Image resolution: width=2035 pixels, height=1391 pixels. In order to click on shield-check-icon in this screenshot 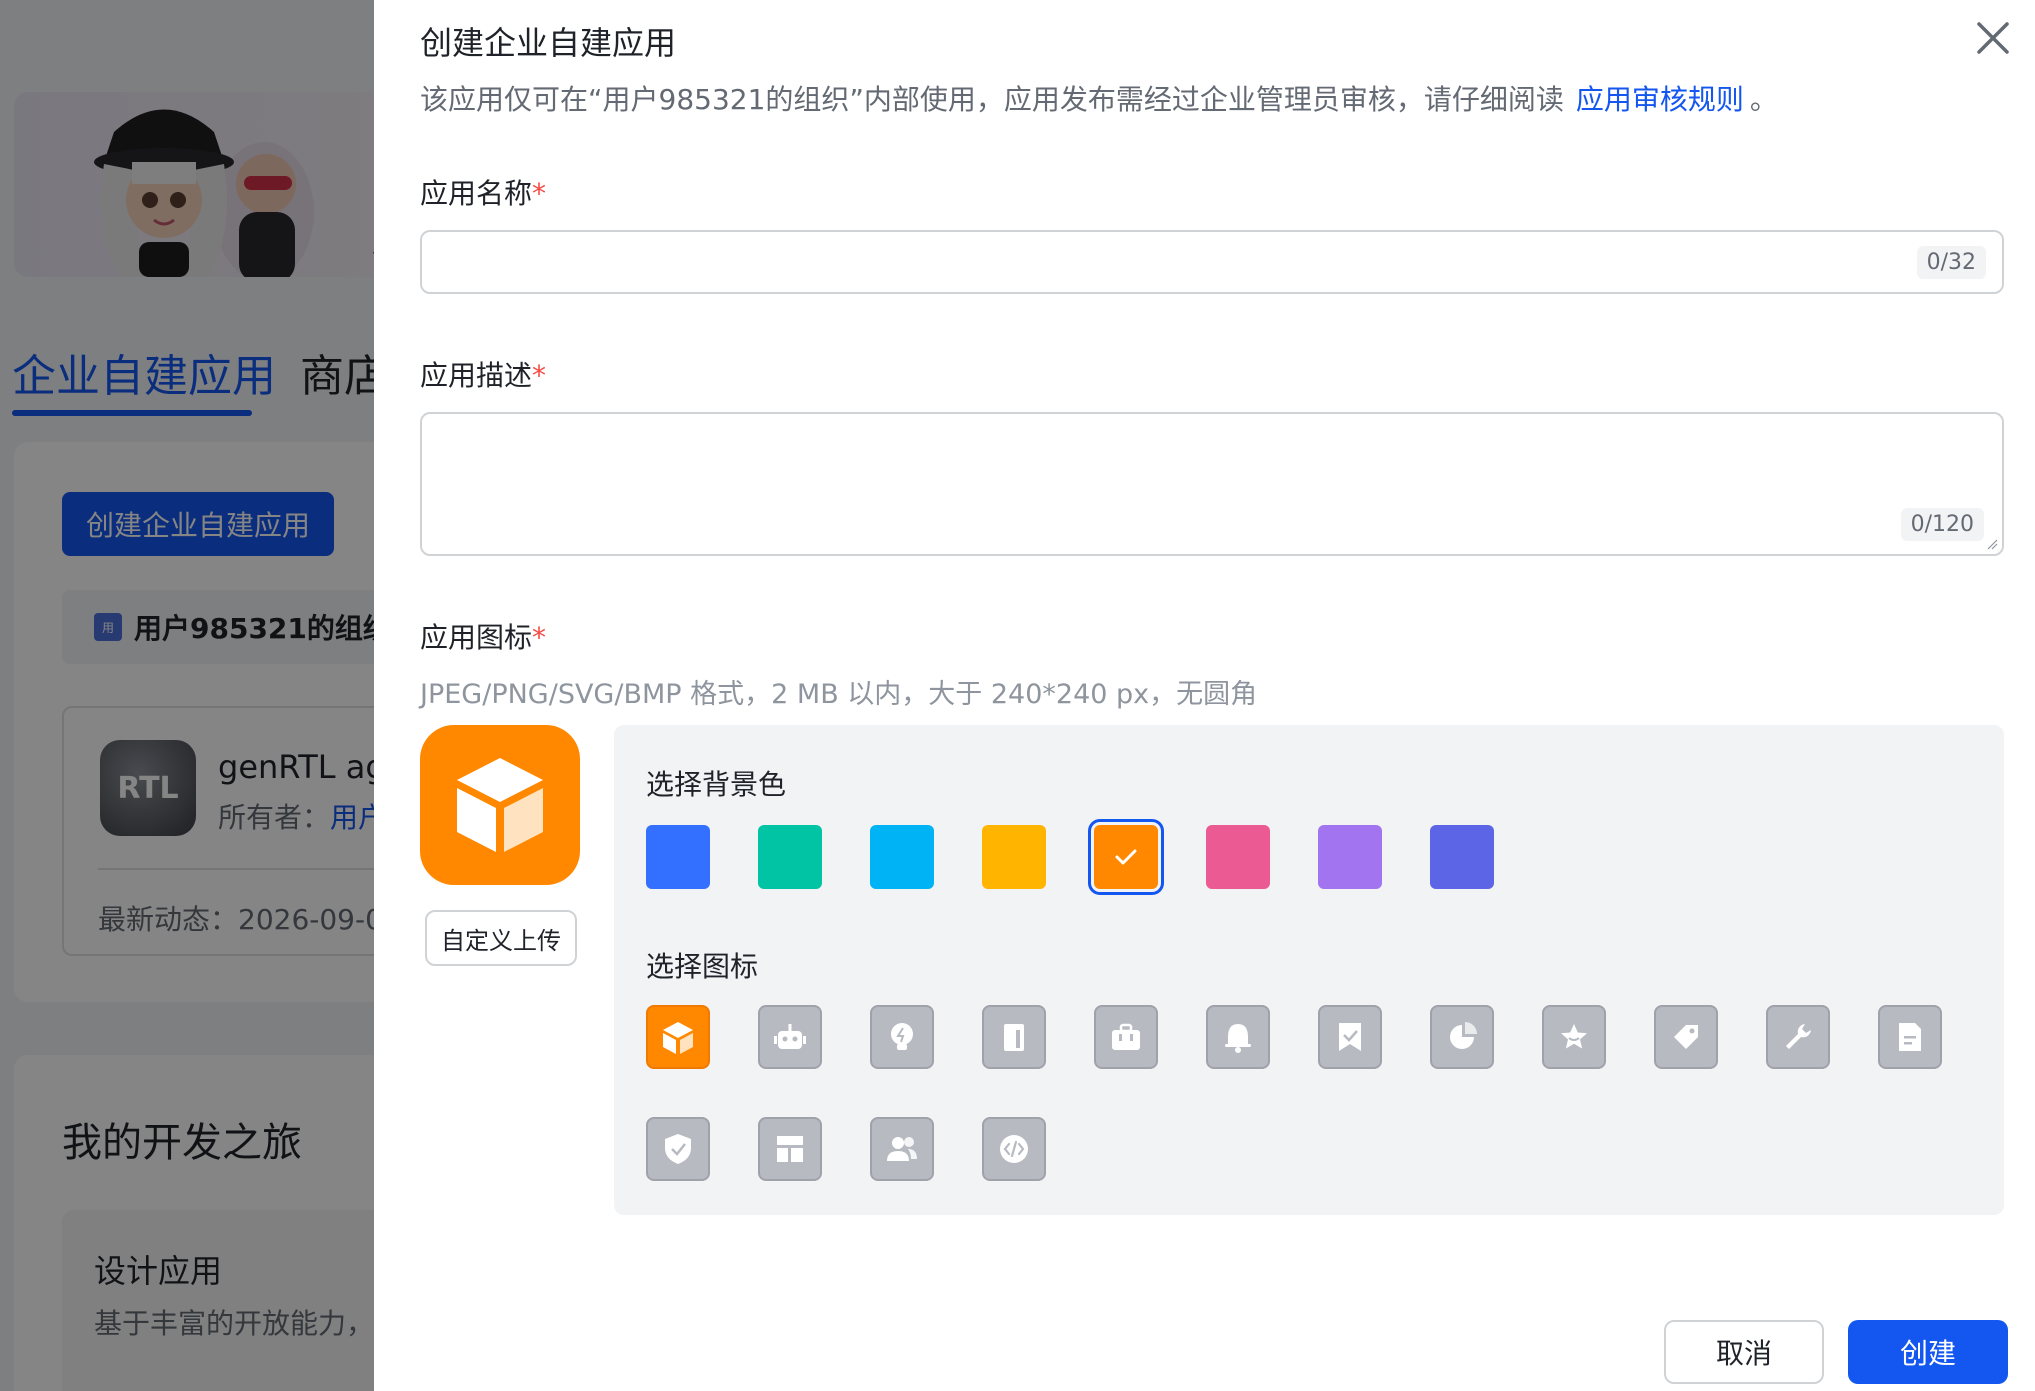, I will do `click(678, 1149)`.